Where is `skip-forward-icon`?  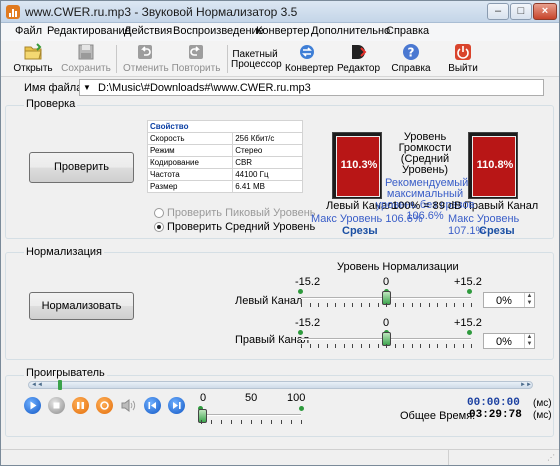 skip-forward-icon is located at coordinates (177, 405).